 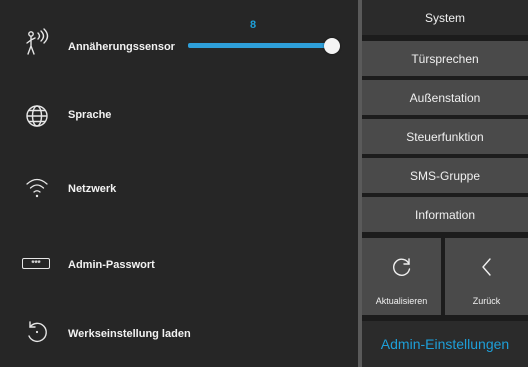 I want to click on refresh-label: Aktualisieren, so click(x=401, y=301).